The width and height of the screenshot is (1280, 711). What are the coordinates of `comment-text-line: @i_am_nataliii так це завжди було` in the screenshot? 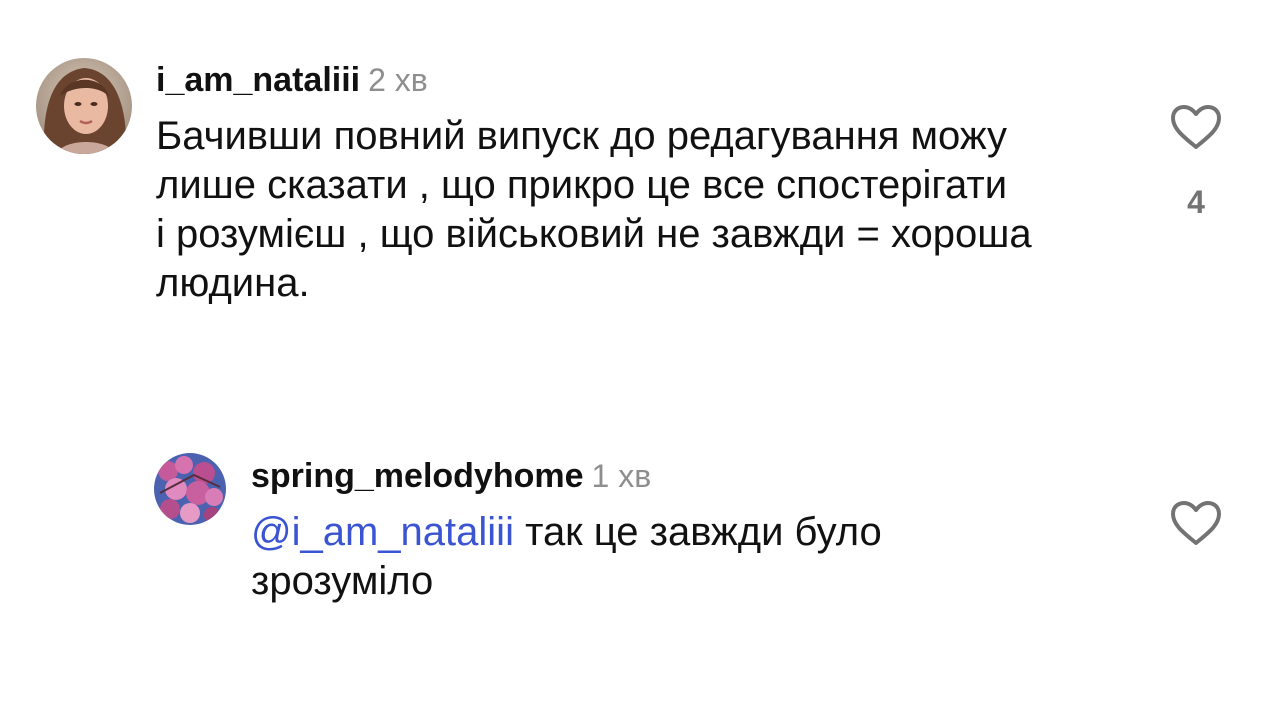 It's located at (566, 532).